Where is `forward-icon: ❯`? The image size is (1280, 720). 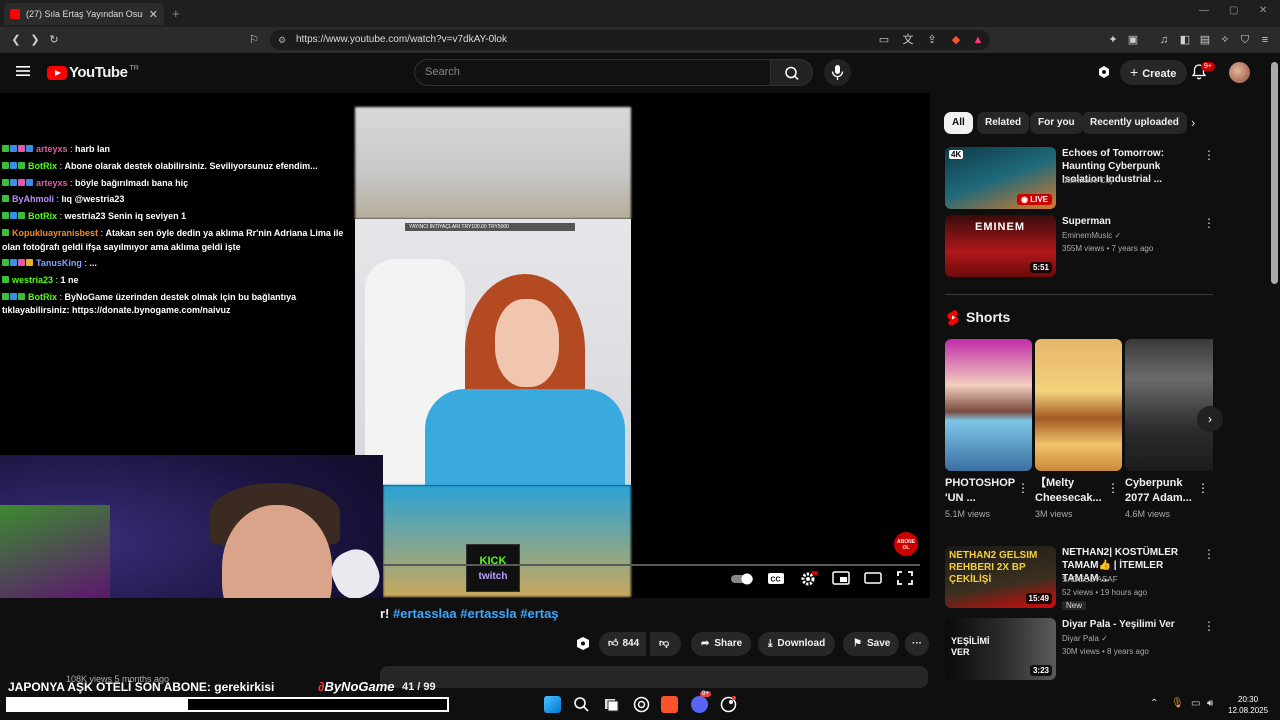
forward-icon: ❯ is located at coordinates (35, 40).